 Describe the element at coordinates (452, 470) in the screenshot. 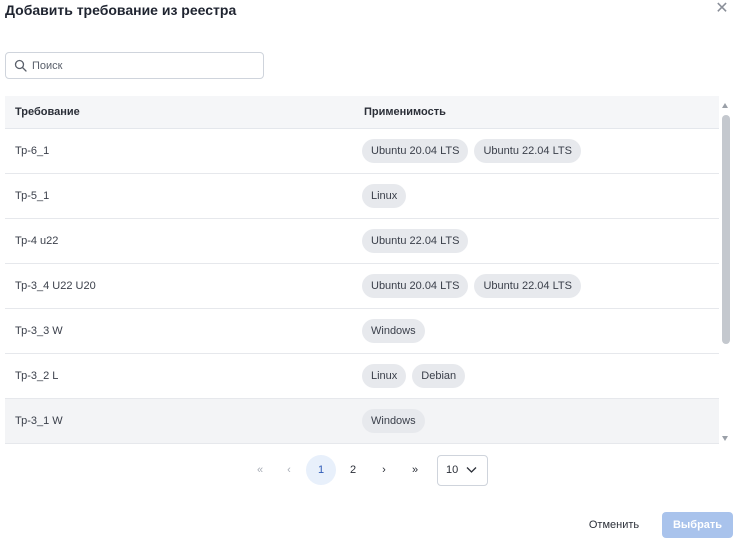

I see `per-page-value: 10` at that location.